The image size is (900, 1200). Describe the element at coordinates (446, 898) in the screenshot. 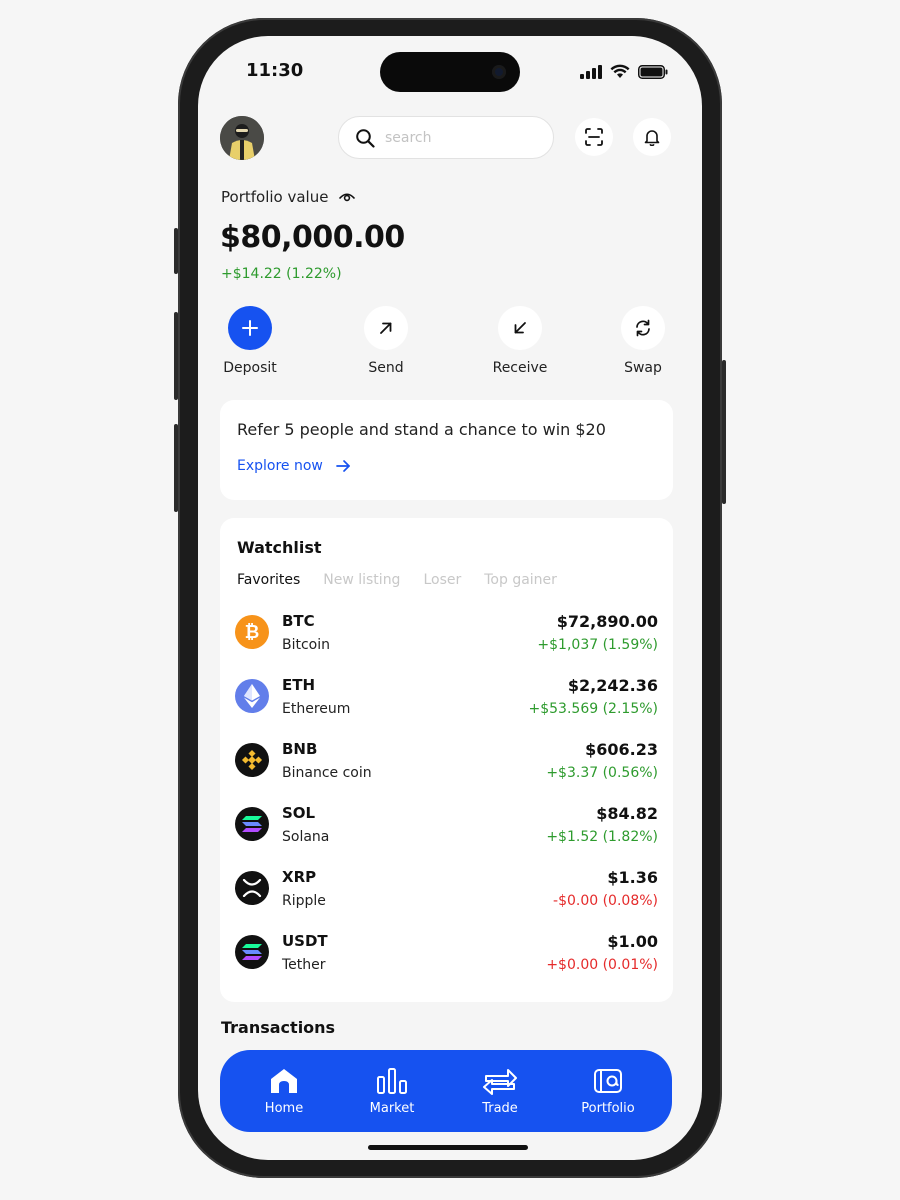

I see `list-item-xrp: XRP Ripple $1.36 -$0.00 (0.08%)` at that location.